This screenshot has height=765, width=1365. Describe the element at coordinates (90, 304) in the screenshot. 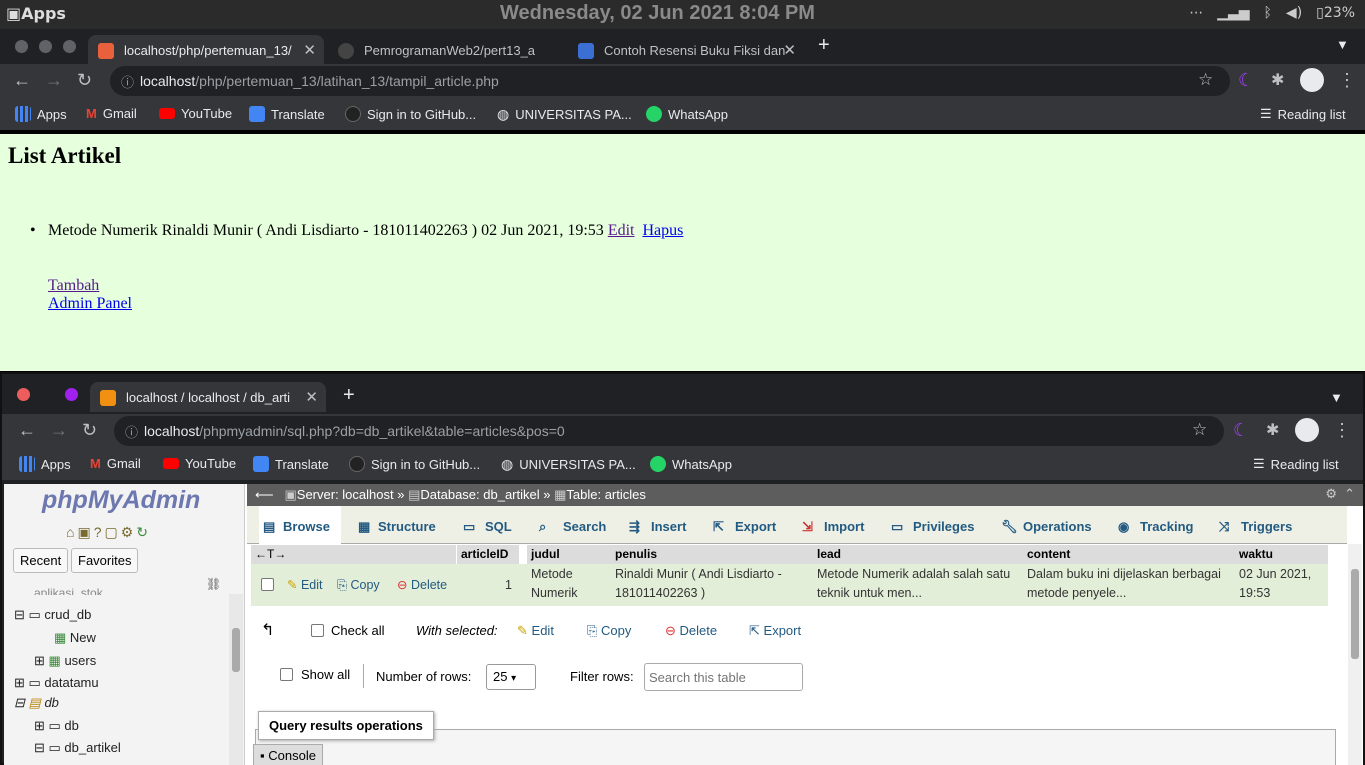

I see `admin-panel-link: Admin Panel` at that location.